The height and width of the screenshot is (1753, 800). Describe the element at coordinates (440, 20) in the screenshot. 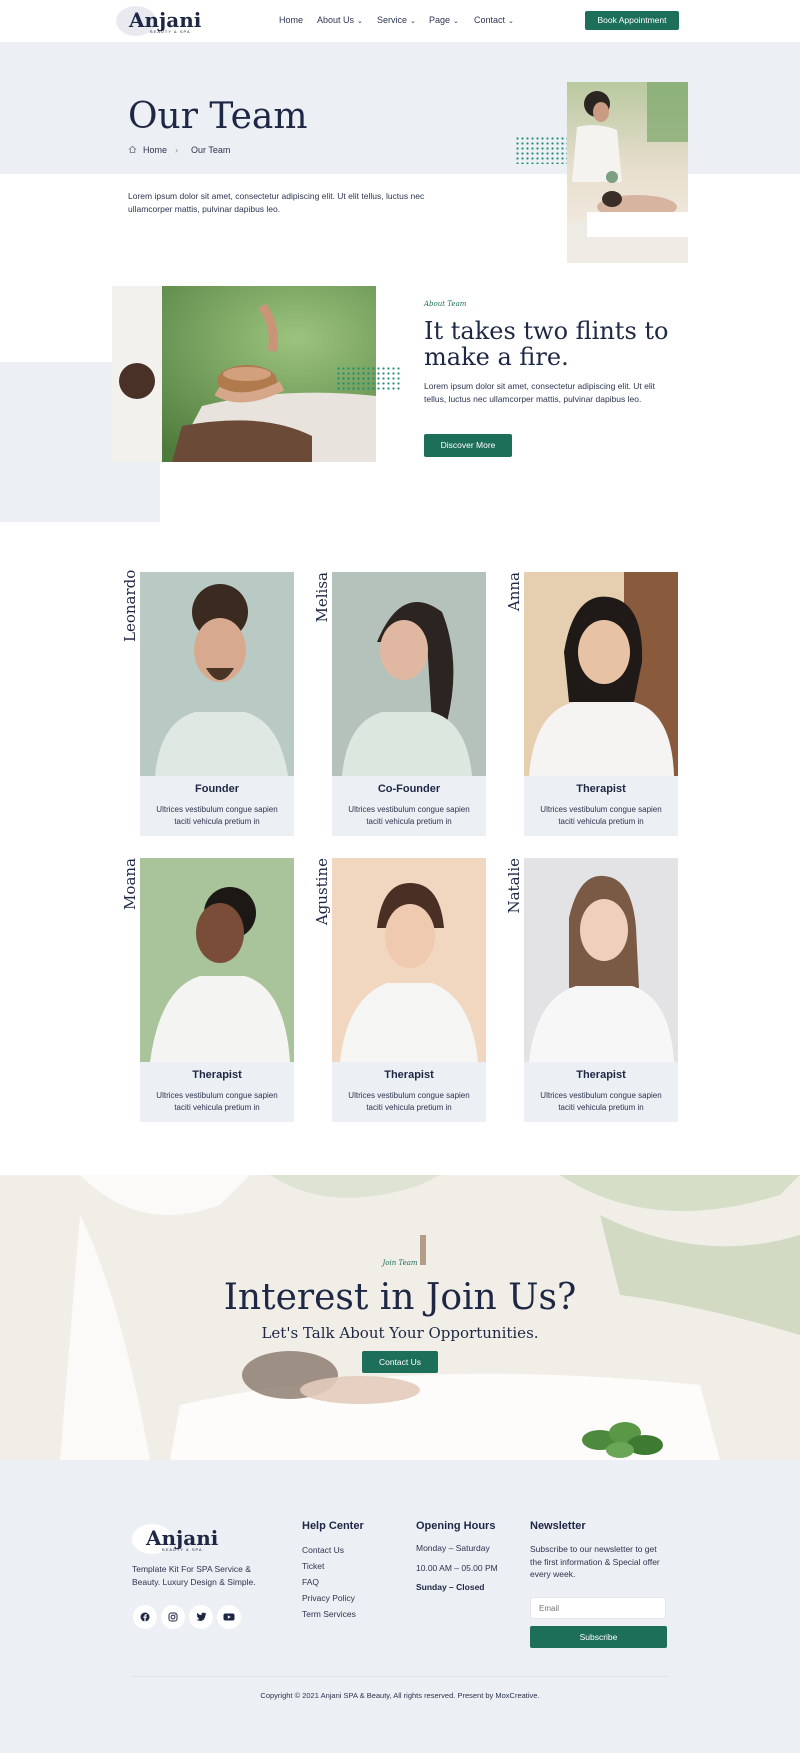

I see `nav-page-label: Page` at that location.